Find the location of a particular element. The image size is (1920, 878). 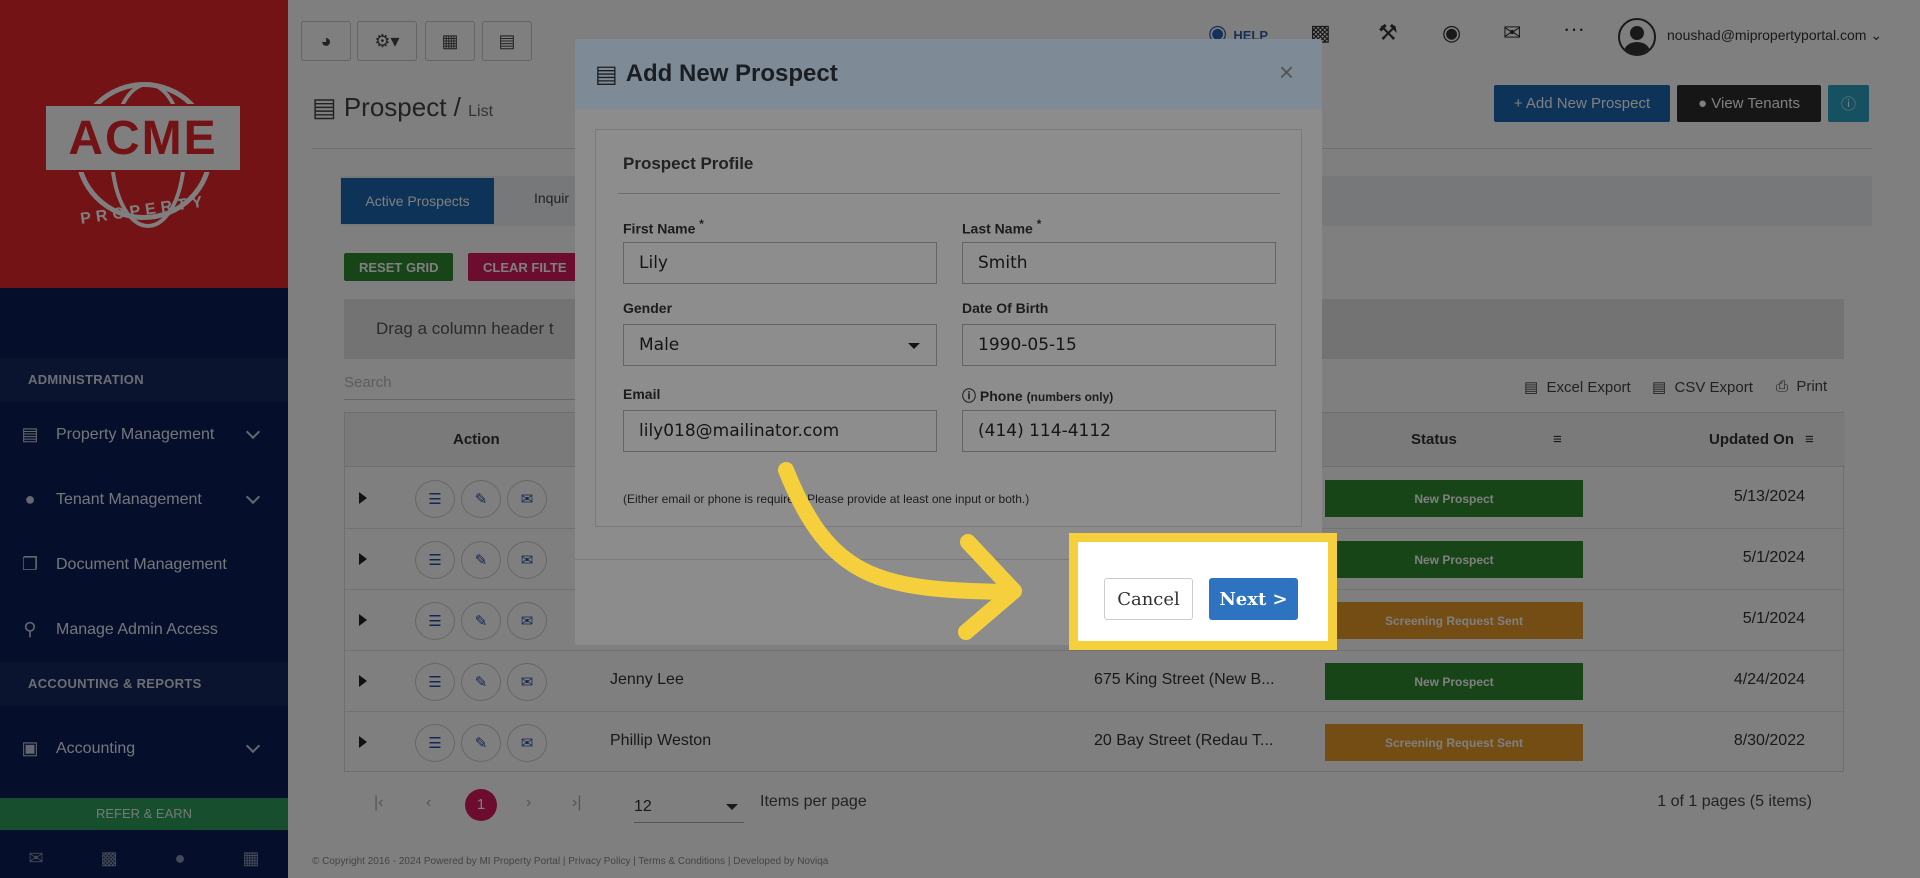

phone-hint: (numbers only) is located at coordinates (1070, 397).